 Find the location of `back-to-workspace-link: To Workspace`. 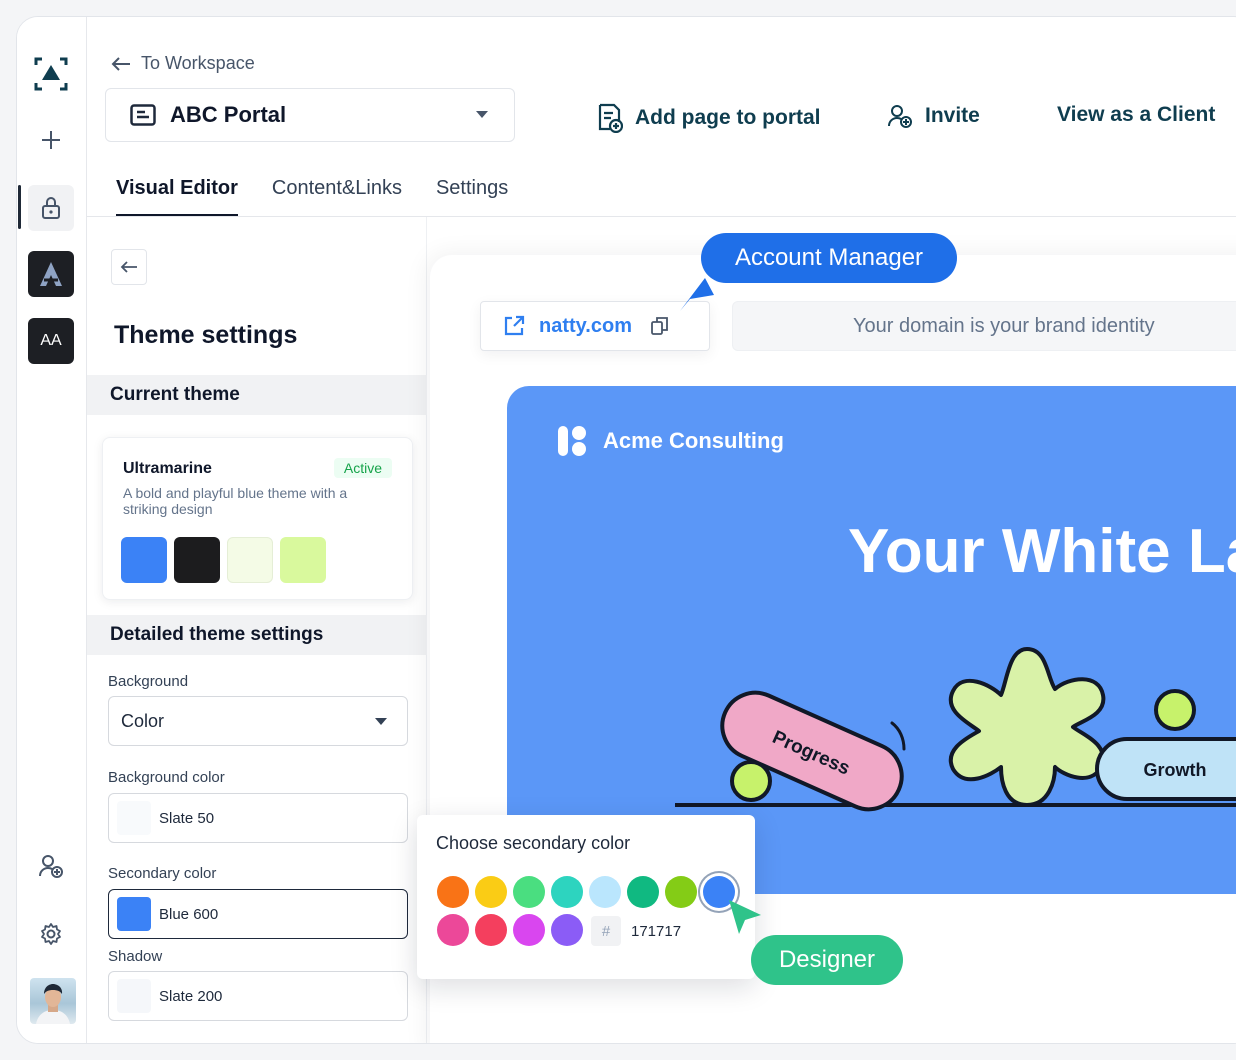

back-to-workspace-link: To Workspace is located at coordinates (183, 63).